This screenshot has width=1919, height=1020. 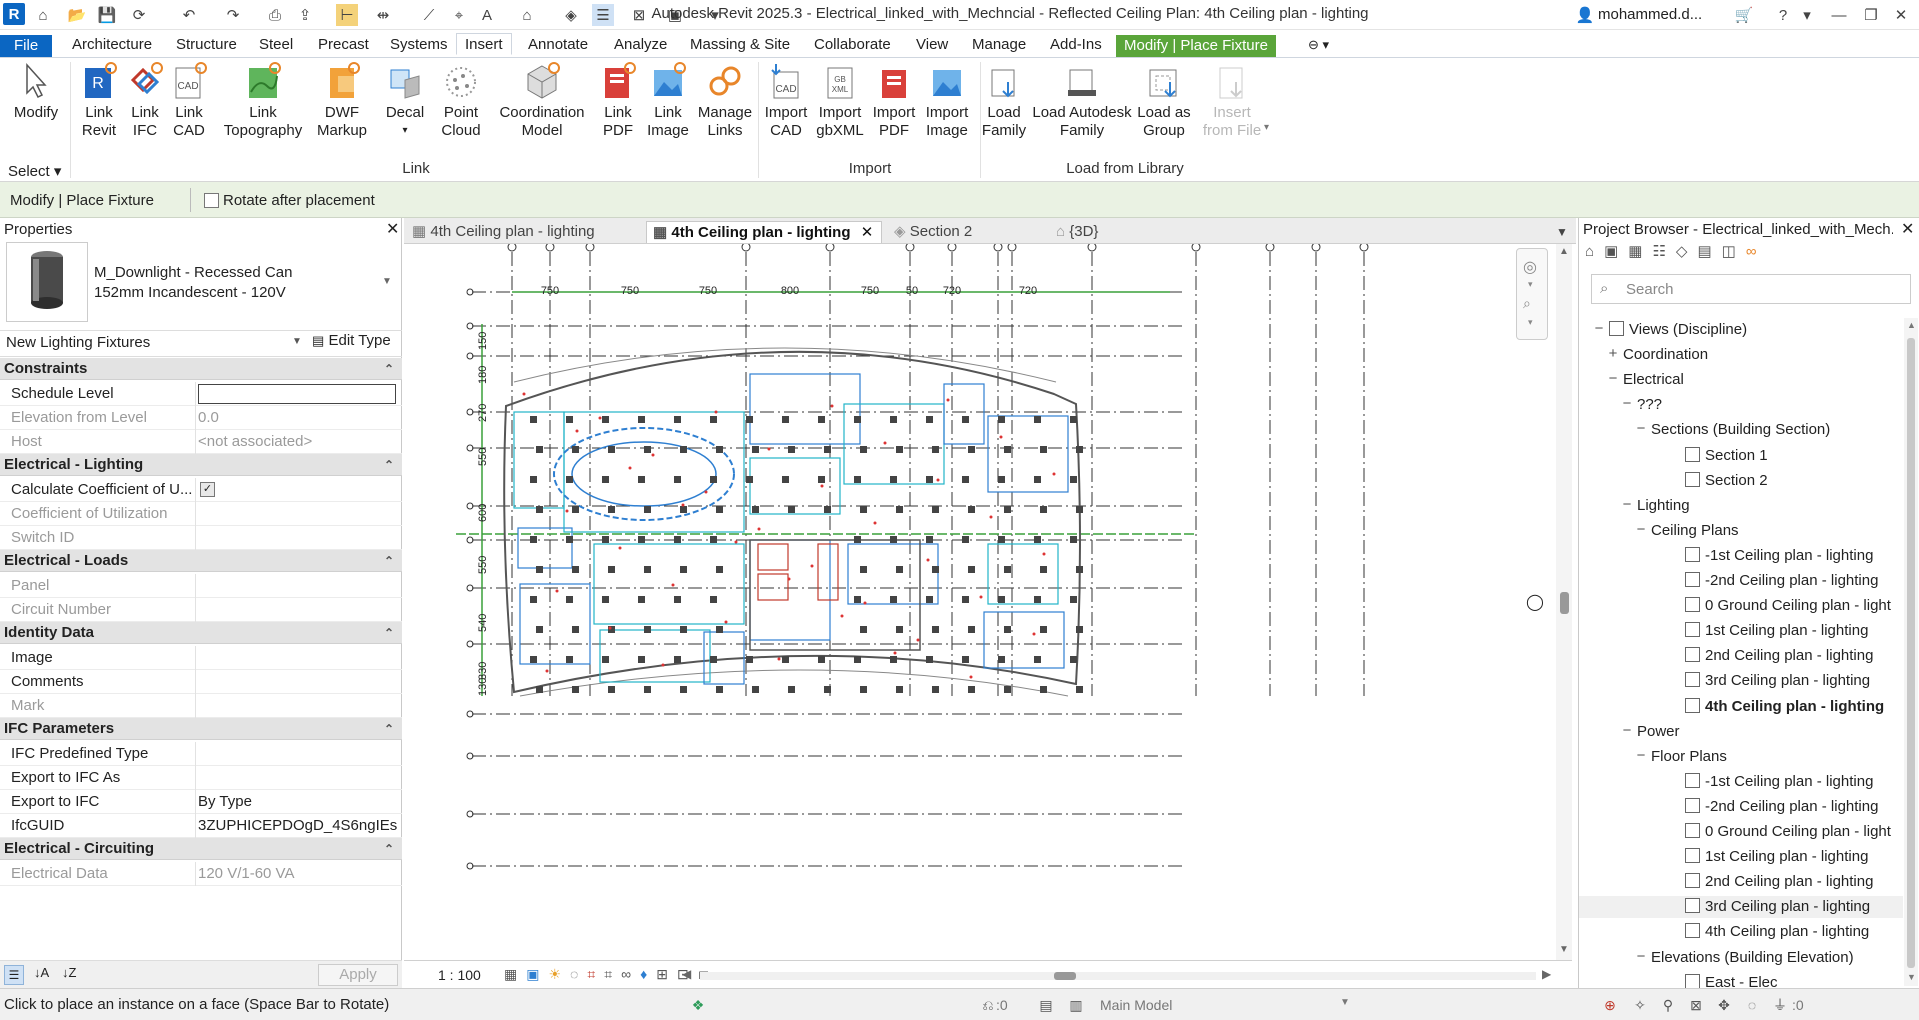 I want to click on filter-icon: ⏚, so click(x=1780, y=1005).